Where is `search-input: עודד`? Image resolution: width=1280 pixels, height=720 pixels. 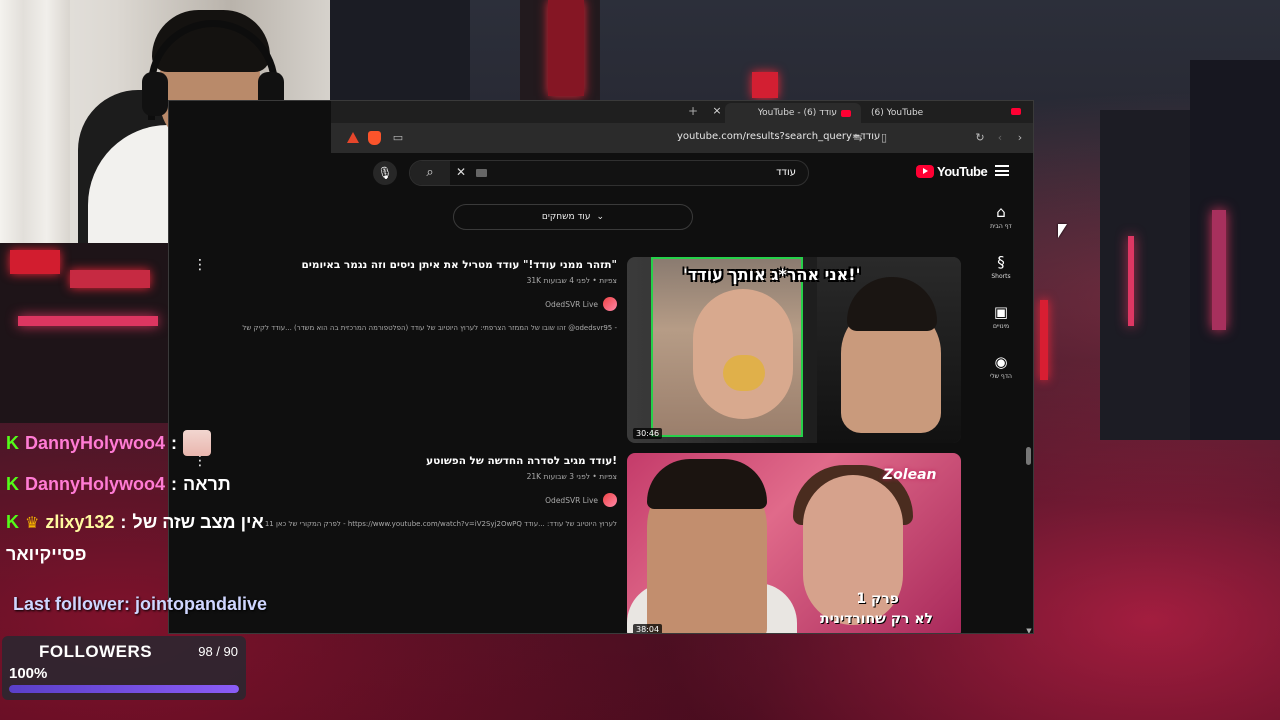 search-input: עודד is located at coordinates (786, 172).